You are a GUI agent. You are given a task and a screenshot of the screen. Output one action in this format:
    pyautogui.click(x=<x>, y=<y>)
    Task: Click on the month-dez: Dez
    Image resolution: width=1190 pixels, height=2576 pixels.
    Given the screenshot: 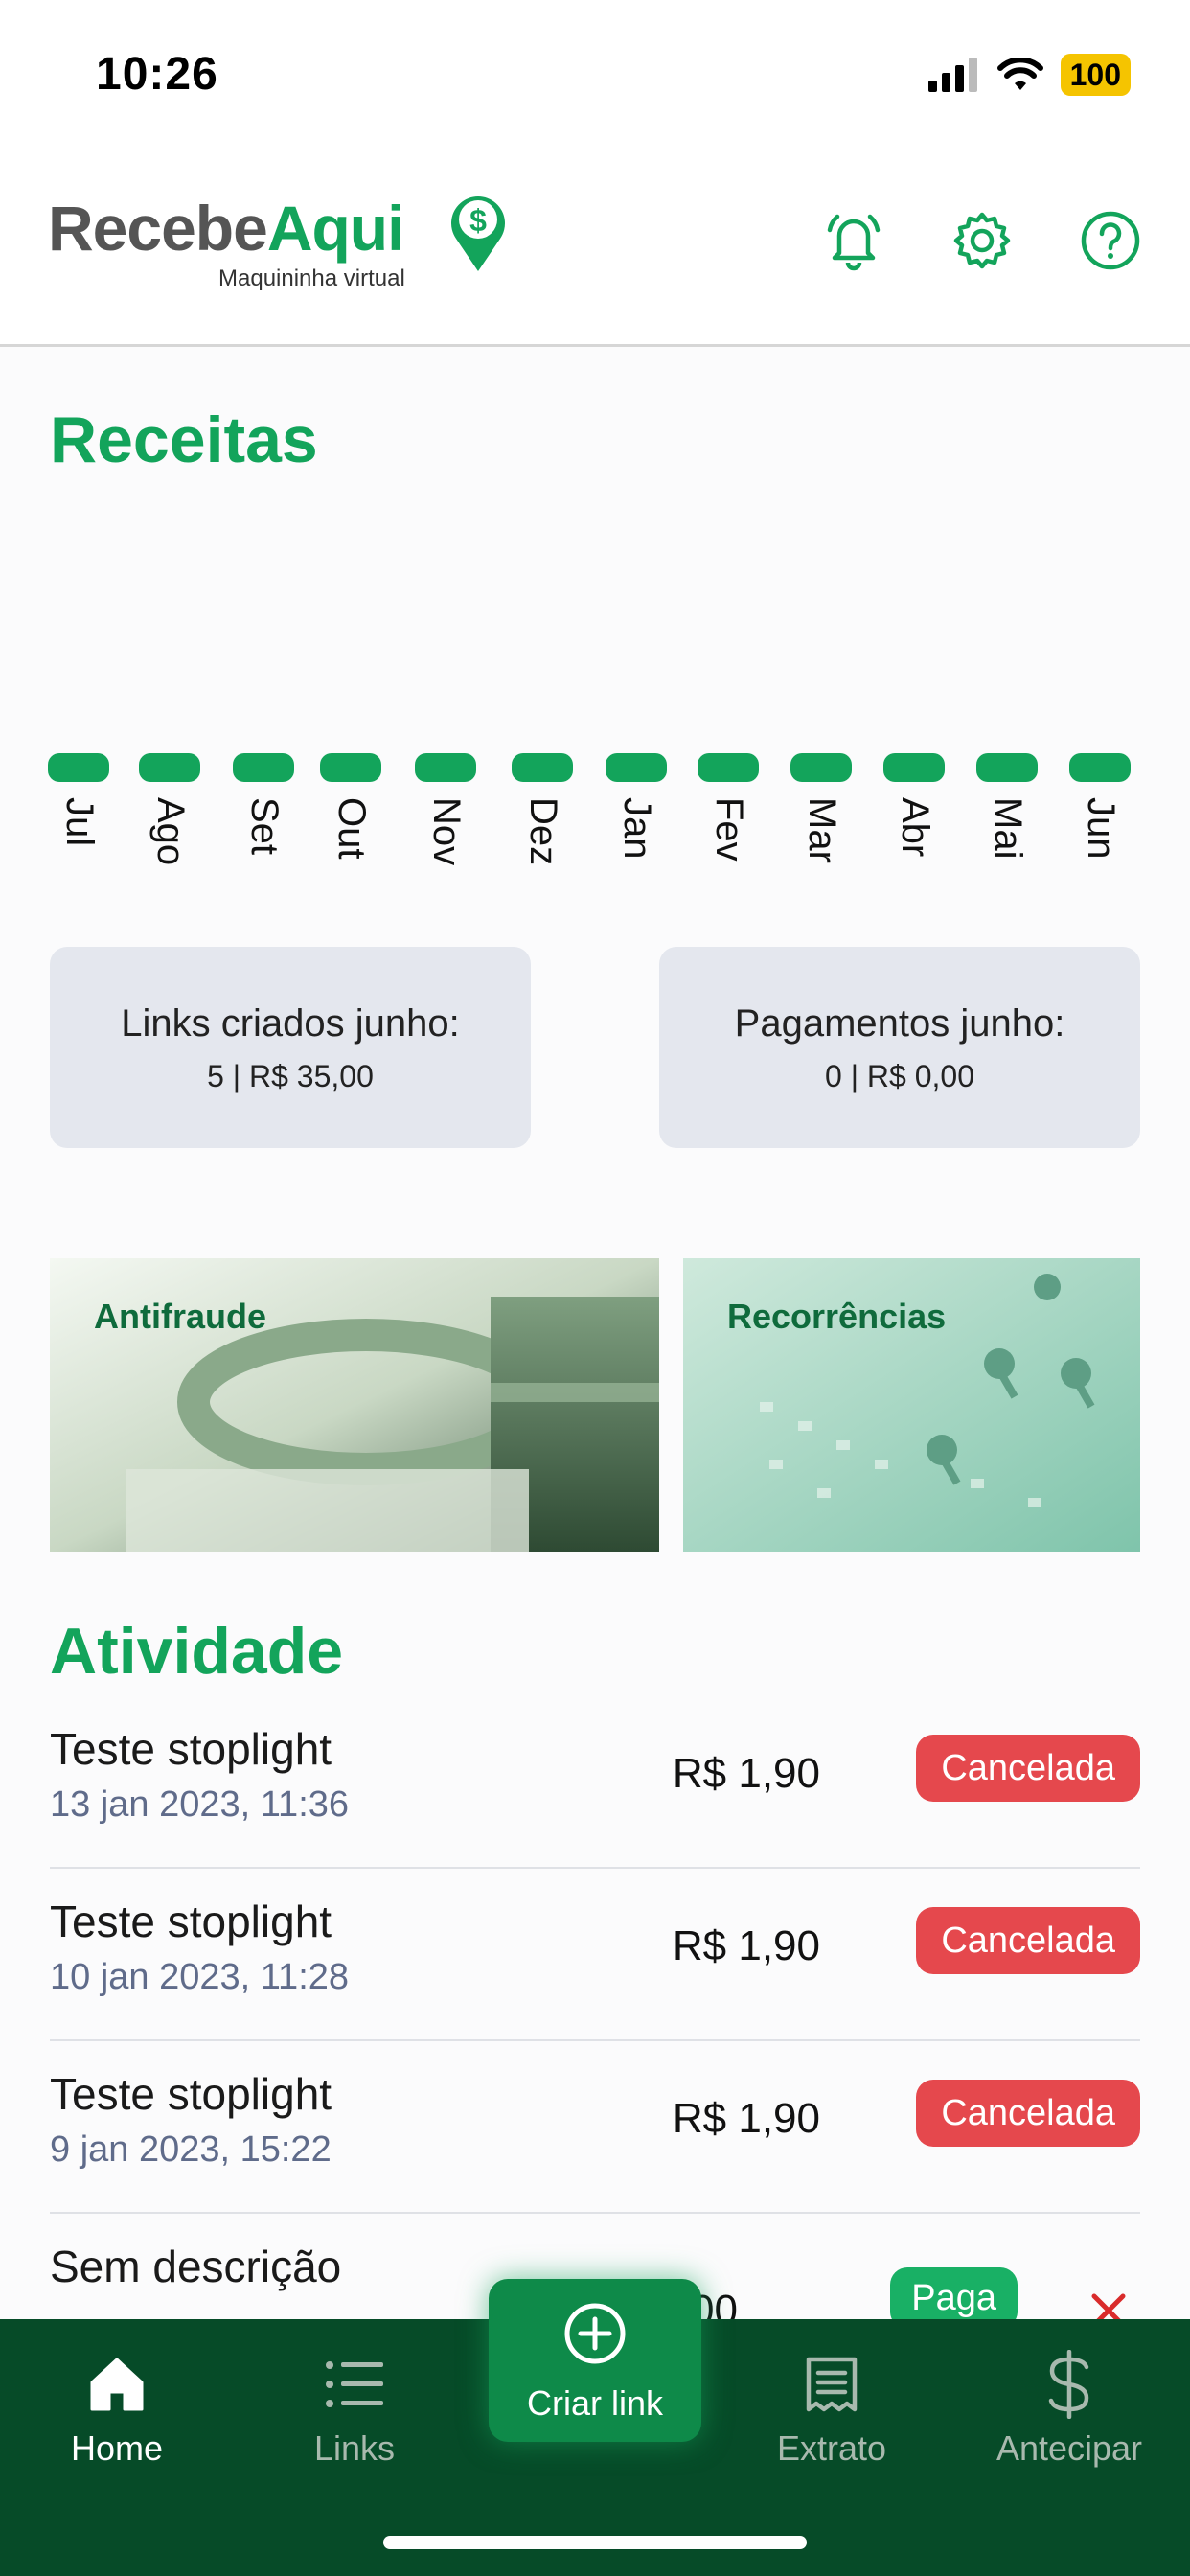 What is the action you would take?
    pyautogui.click(x=543, y=809)
    